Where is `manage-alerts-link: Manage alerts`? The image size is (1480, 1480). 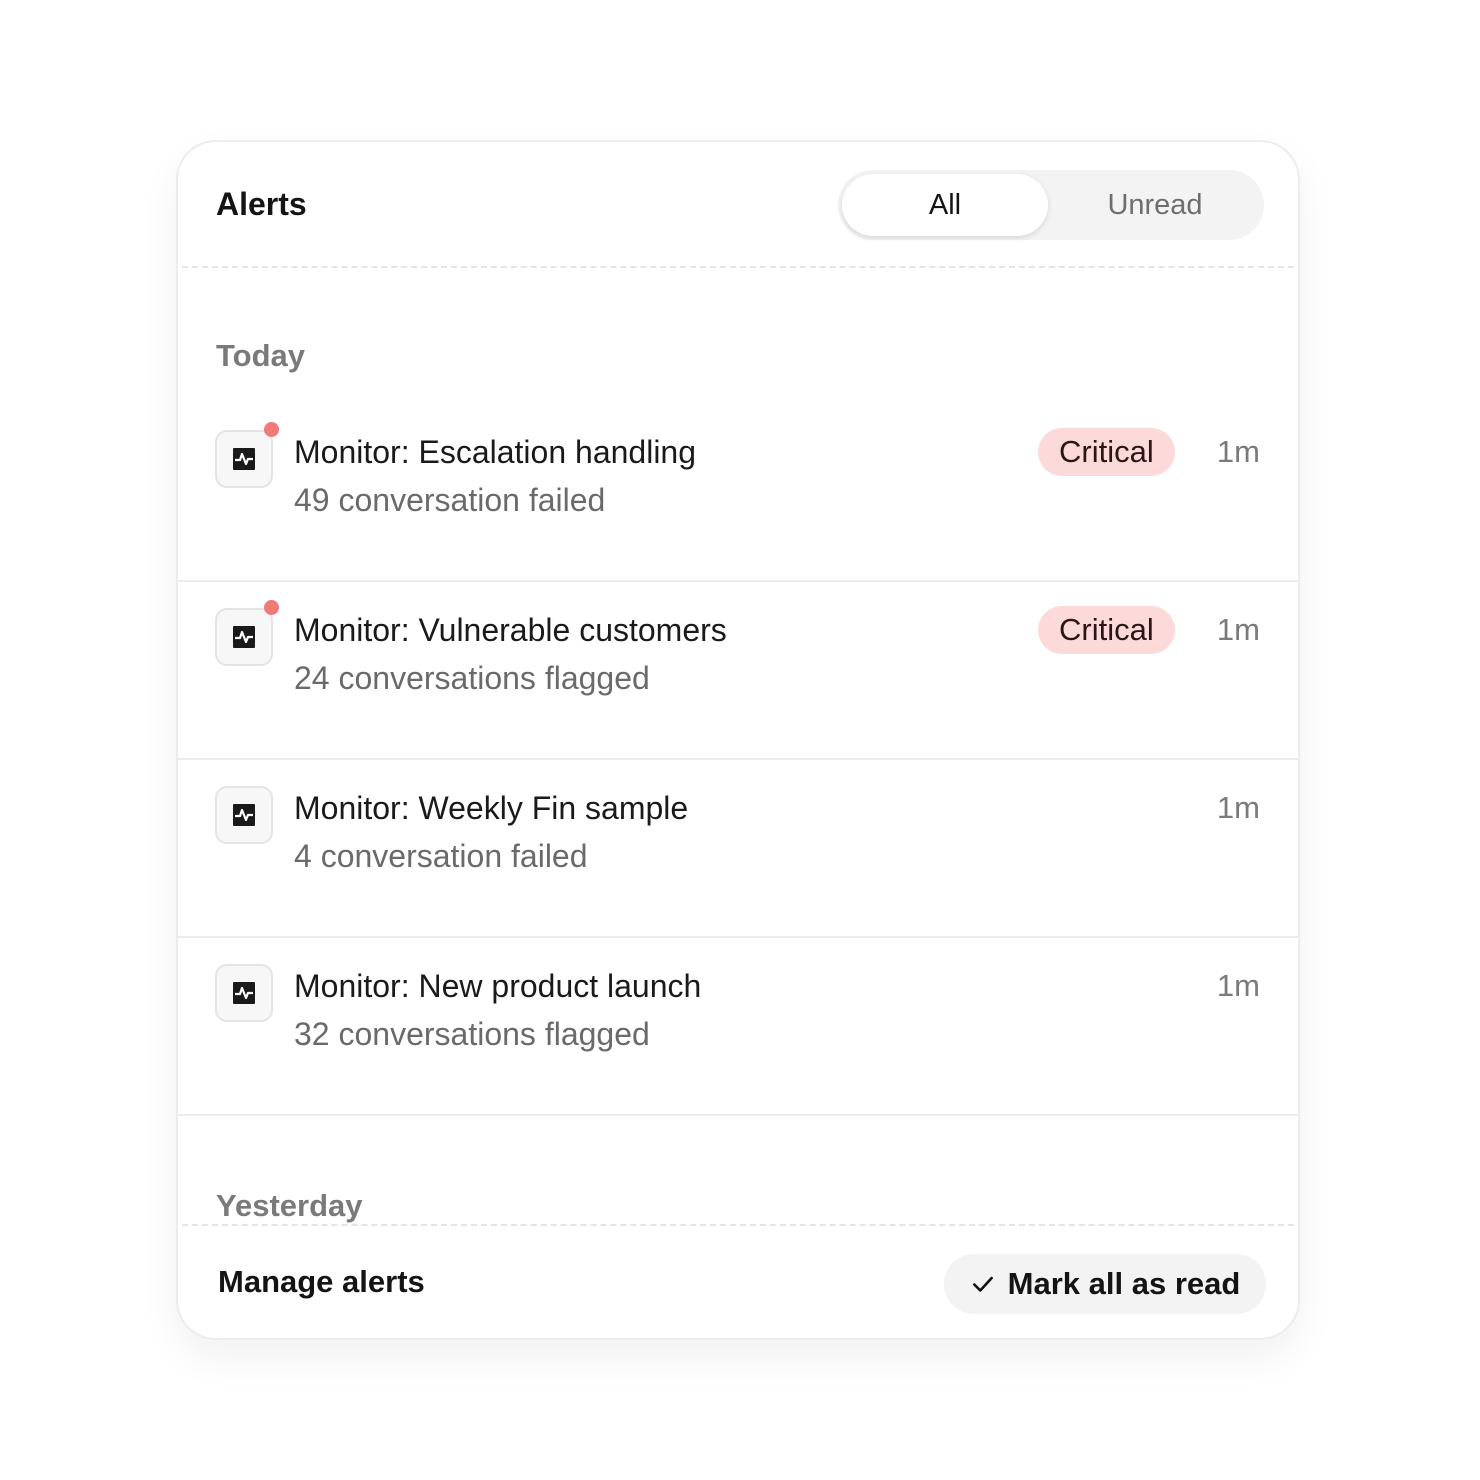 manage-alerts-link: Manage alerts is located at coordinates (321, 1282).